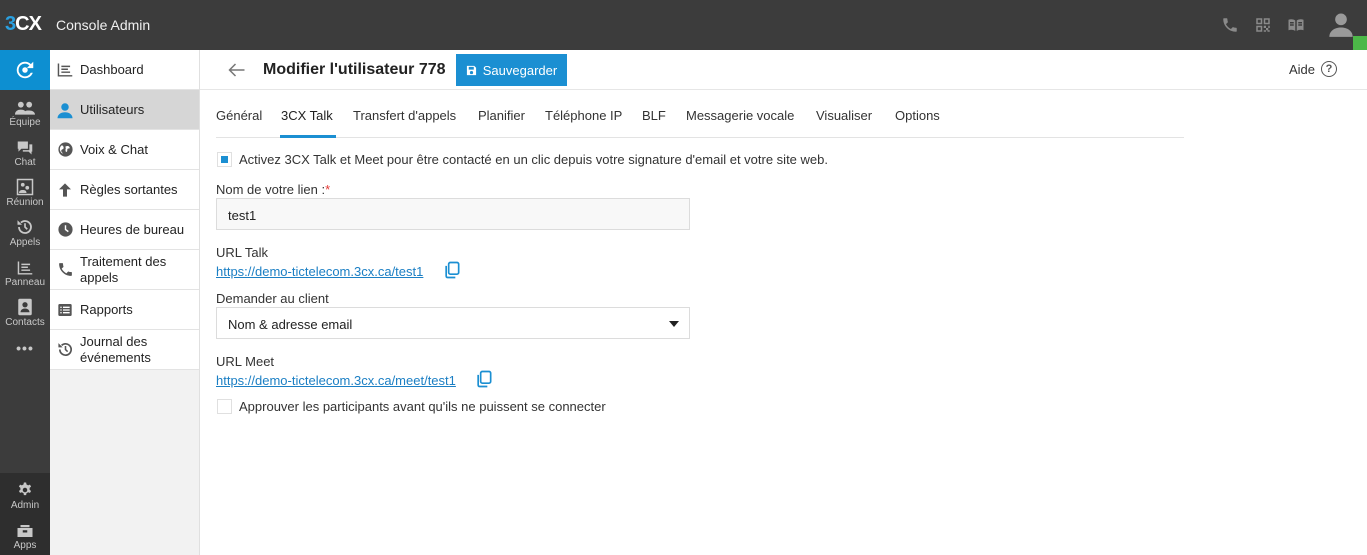 This screenshot has height=555, width=1367. I want to click on refresh-logo-icon, so click(25, 70).